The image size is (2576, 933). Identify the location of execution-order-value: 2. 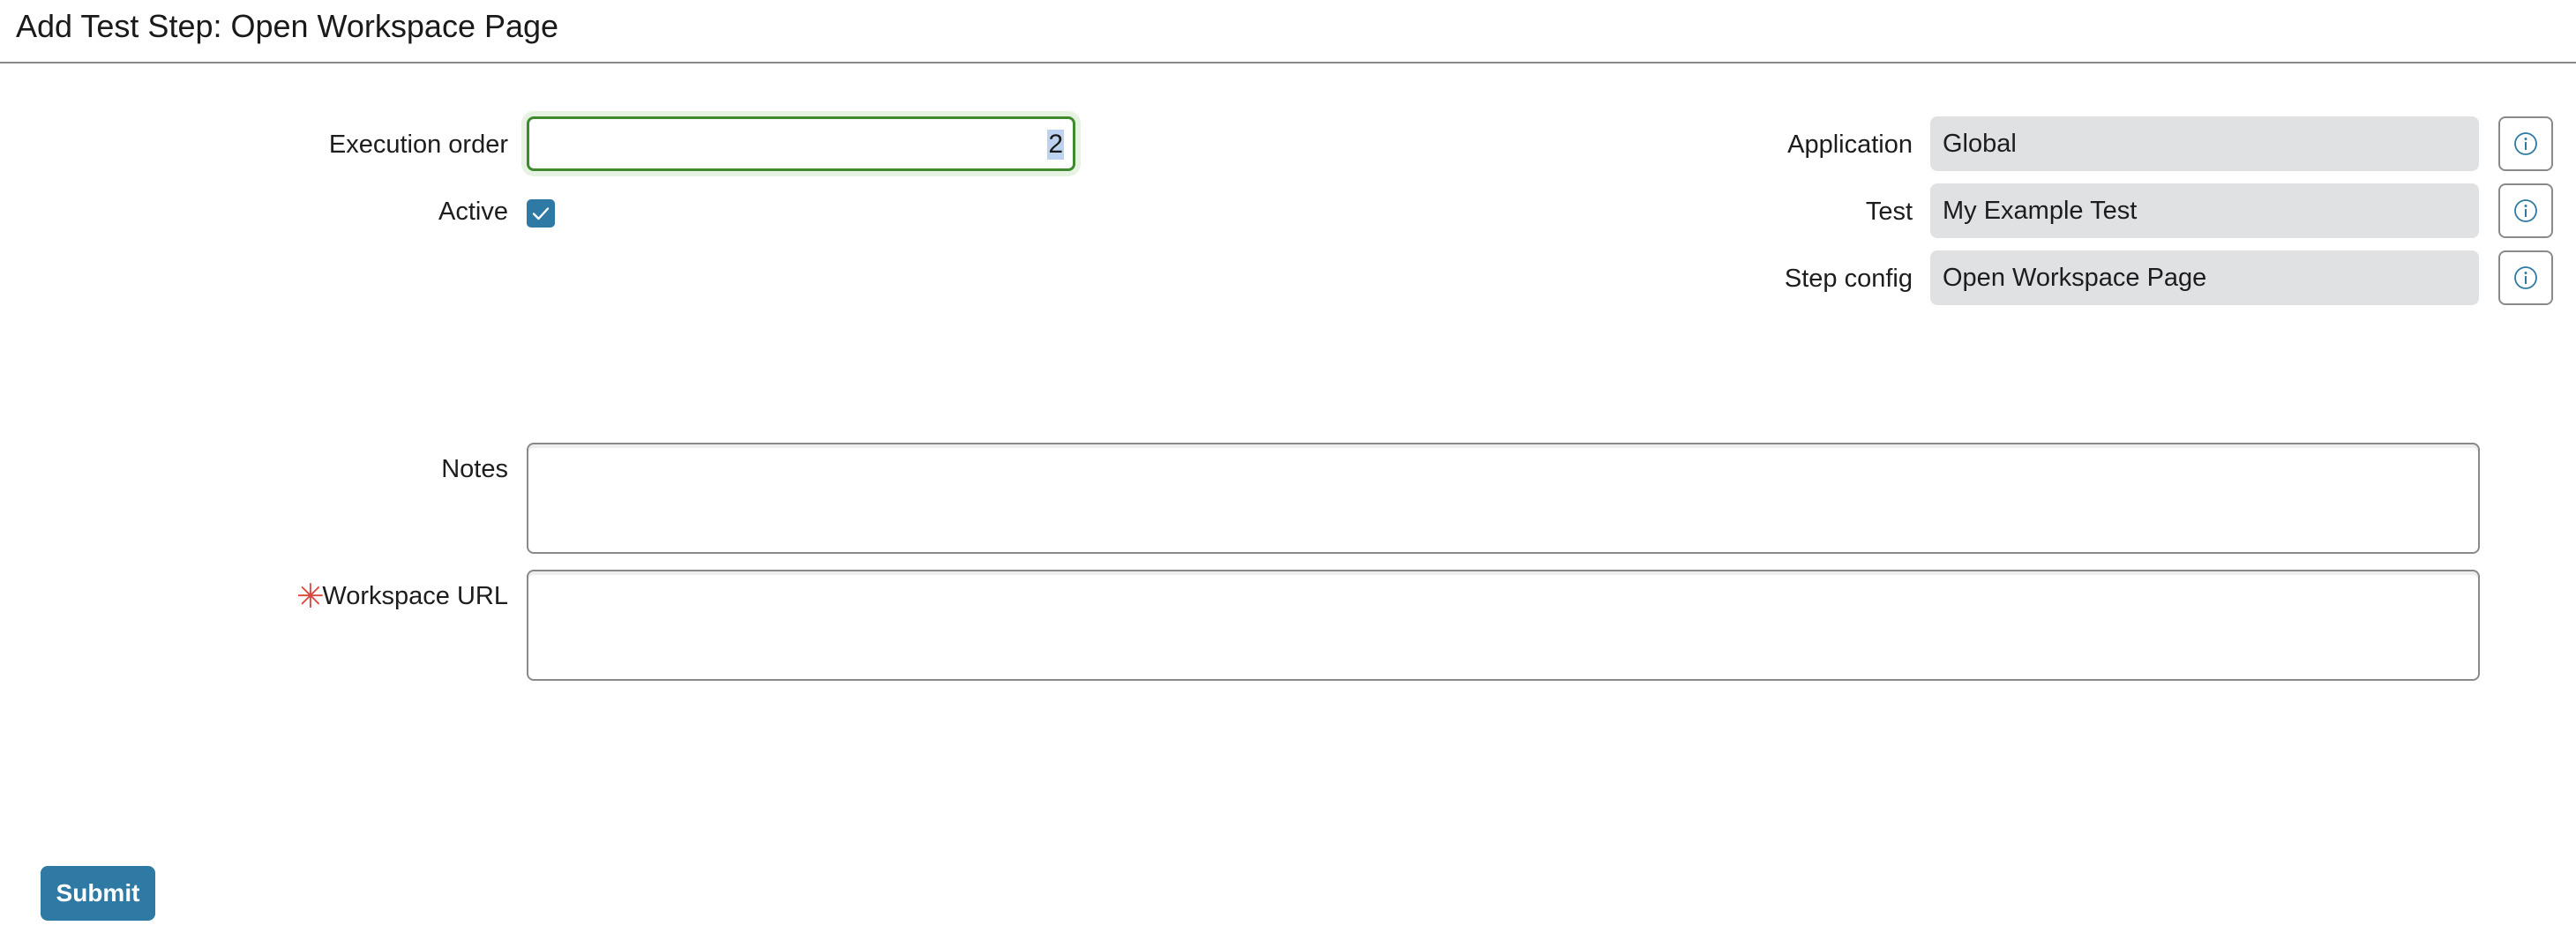
(1056, 145).